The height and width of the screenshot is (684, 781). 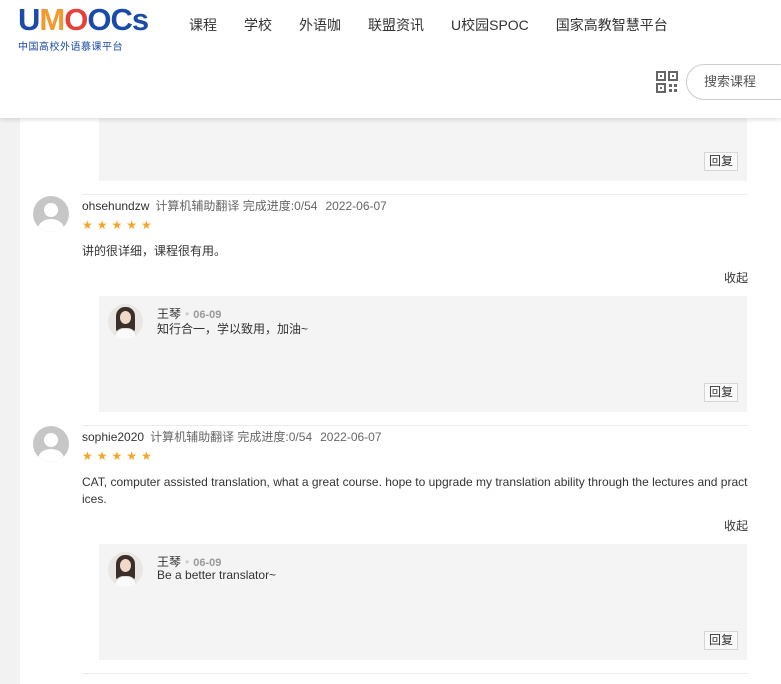 I want to click on umoocs-logo: UMOOCs 中国高校外语慕课平台, so click(x=83, y=28).